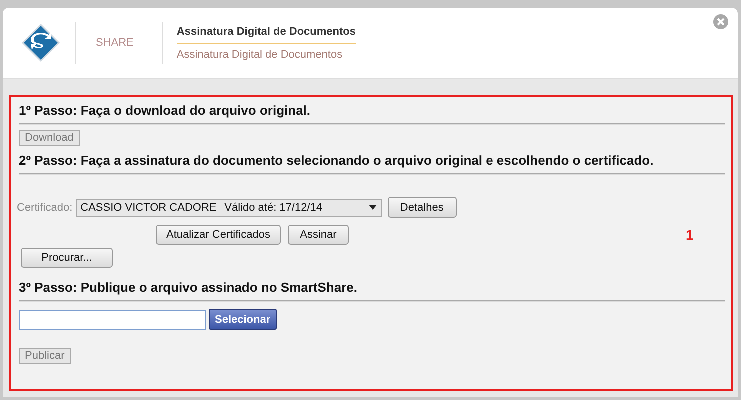 Image resolution: width=741 pixels, height=400 pixels. I want to click on close-icon, so click(721, 22).